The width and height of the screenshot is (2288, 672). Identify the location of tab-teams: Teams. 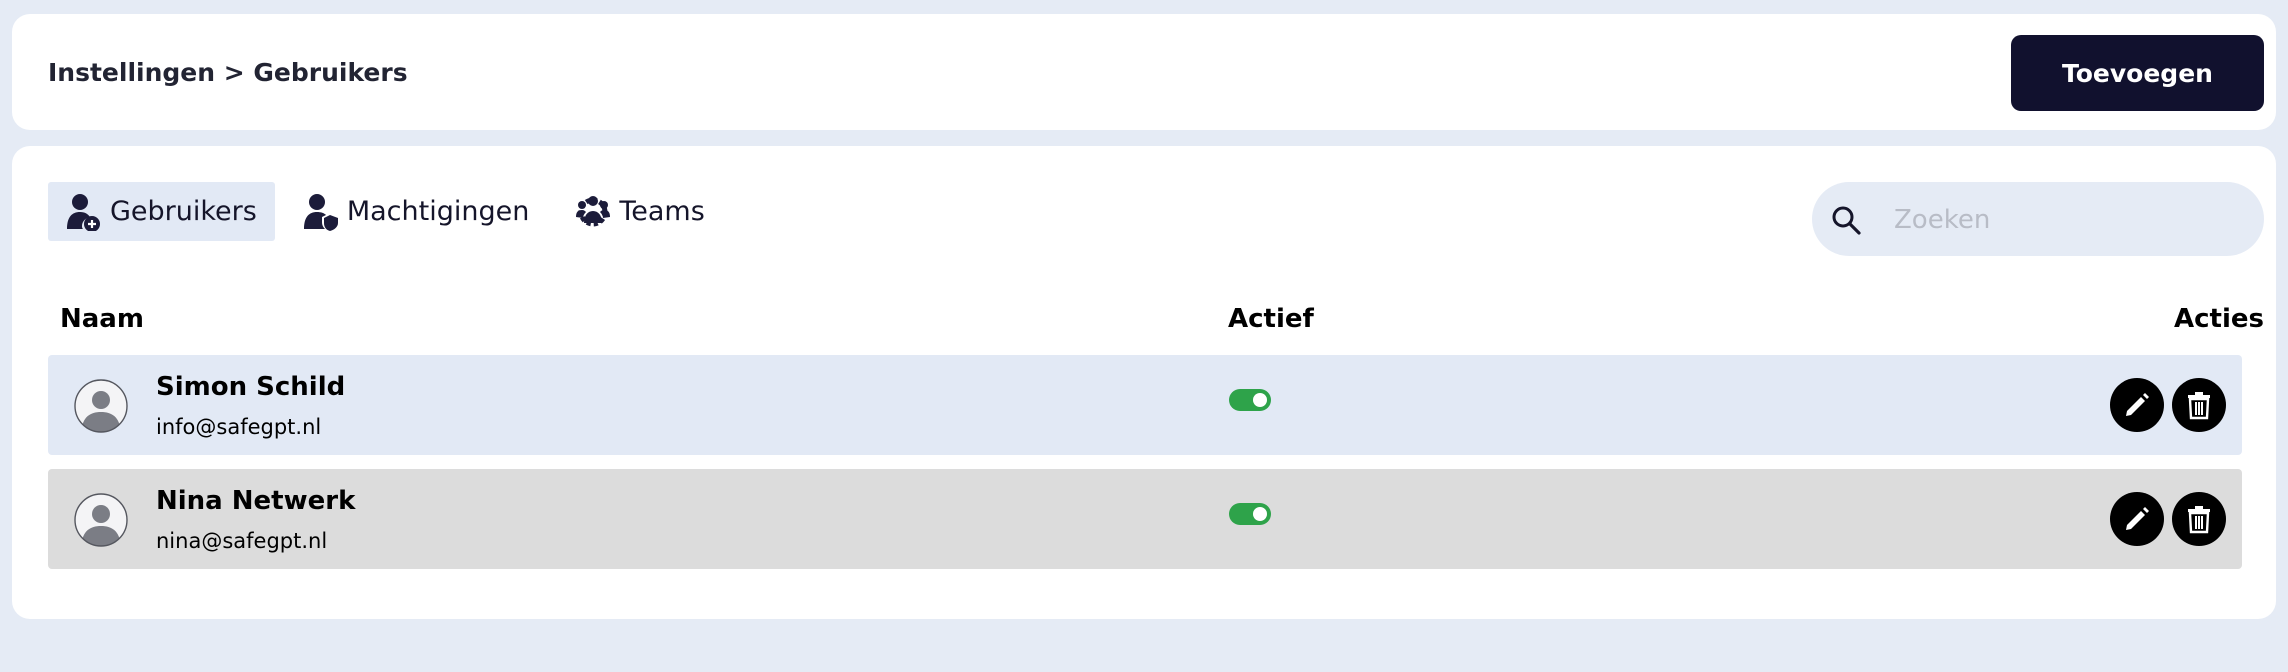
(639, 211).